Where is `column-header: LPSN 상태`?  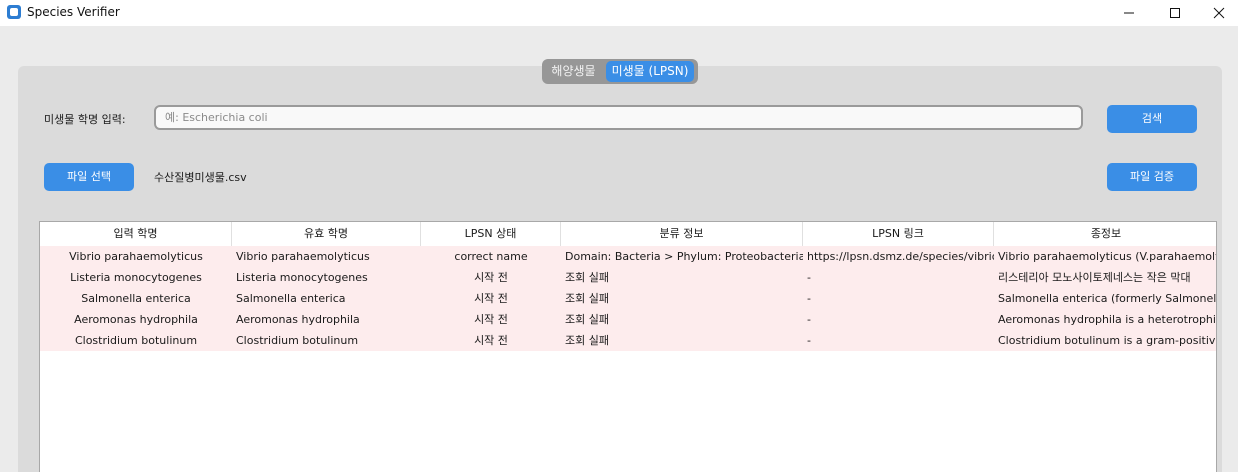
column-header: LPSN 상태 is located at coordinates (491, 234).